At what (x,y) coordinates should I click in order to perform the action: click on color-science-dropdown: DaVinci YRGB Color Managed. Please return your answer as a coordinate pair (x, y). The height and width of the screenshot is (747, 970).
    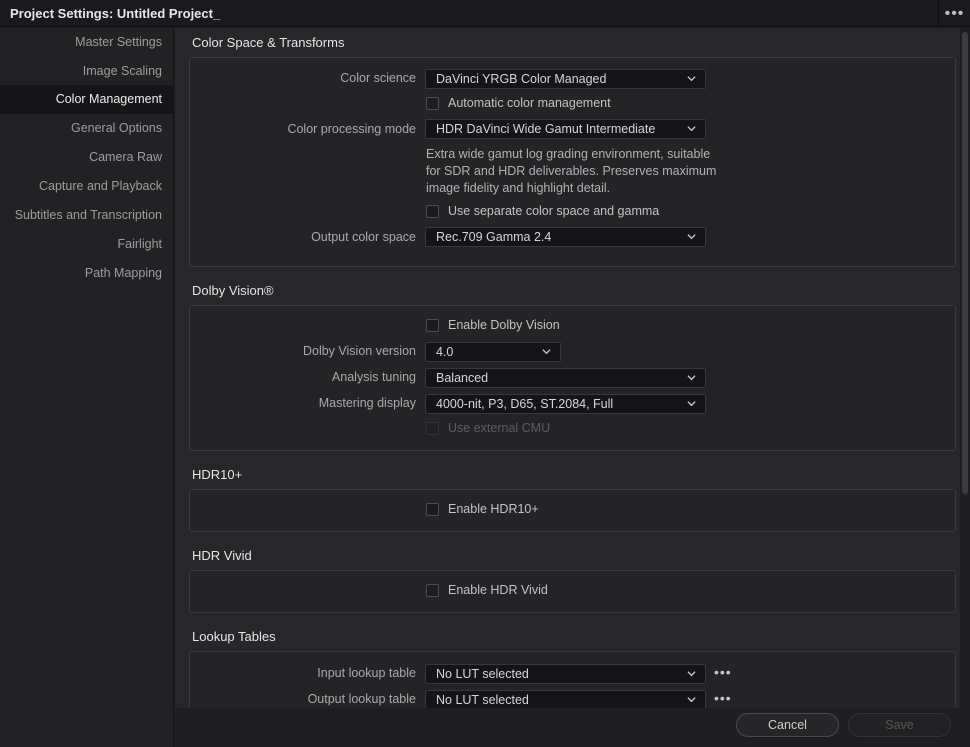
    Looking at the image, I should click on (565, 79).